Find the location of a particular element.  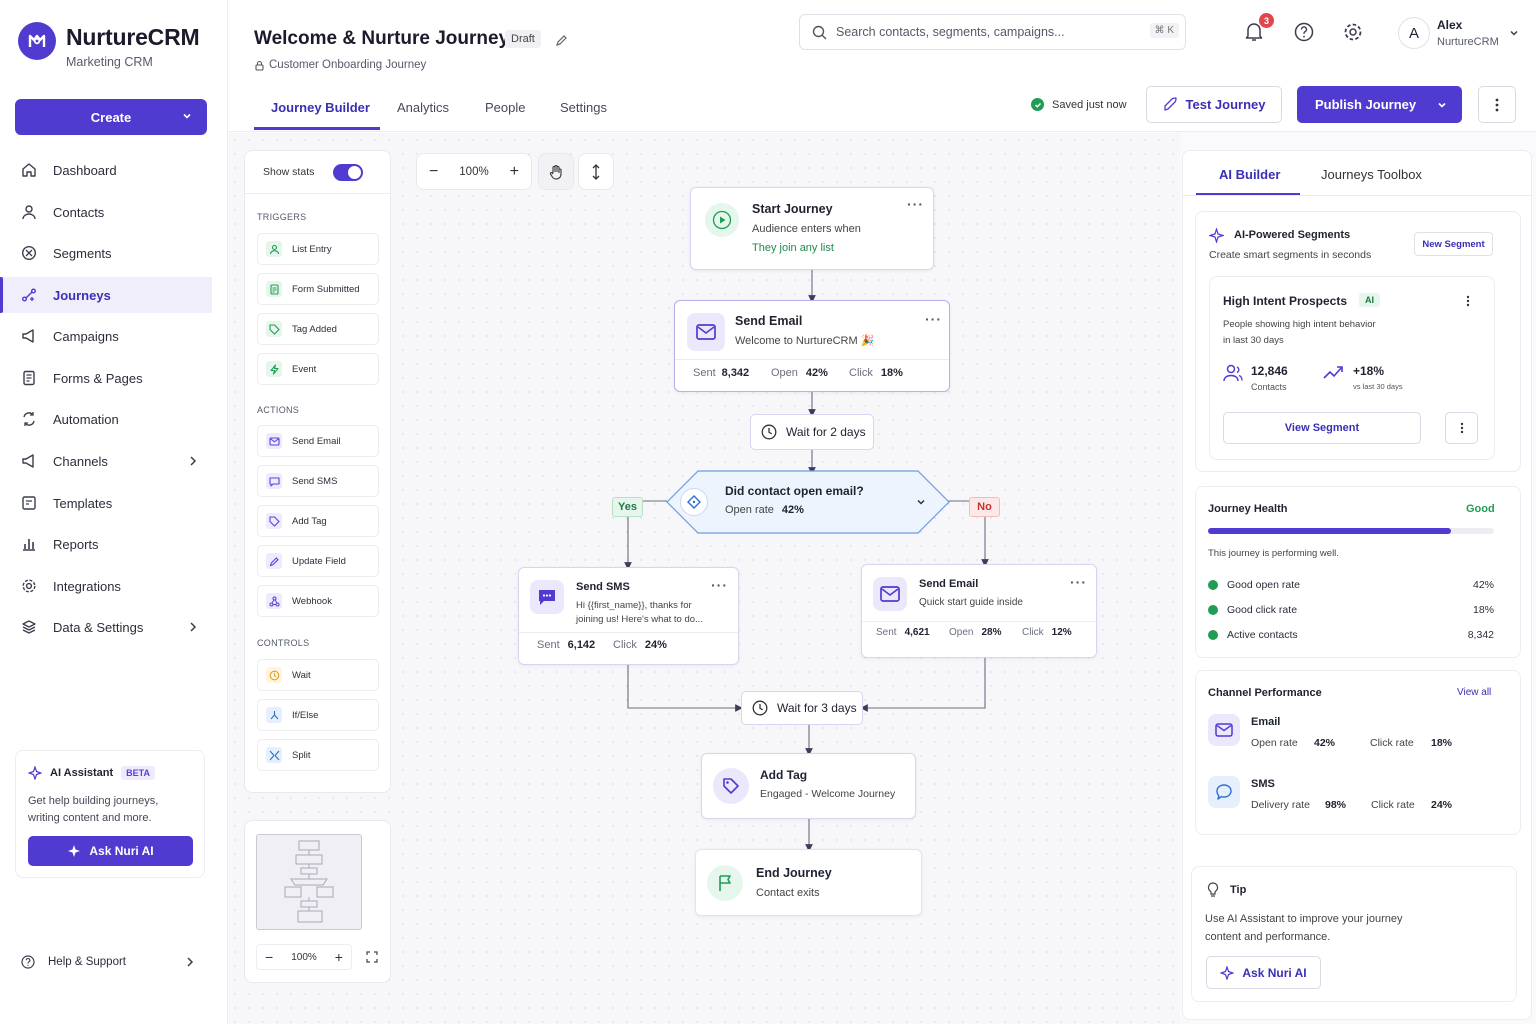

play-icon is located at coordinates (722, 220).